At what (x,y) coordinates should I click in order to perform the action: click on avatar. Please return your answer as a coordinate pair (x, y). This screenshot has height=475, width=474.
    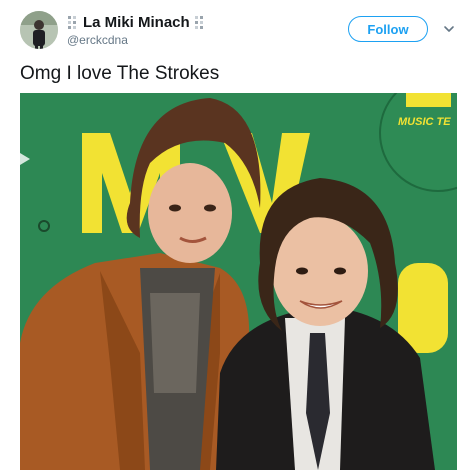
    Looking at the image, I should click on (39, 30).